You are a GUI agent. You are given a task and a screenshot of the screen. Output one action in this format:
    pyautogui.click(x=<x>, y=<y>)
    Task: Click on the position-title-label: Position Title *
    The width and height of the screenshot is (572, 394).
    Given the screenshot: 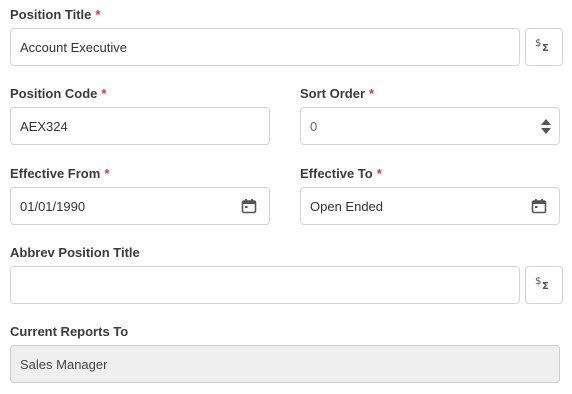 What is the action you would take?
    pyautogui.click(x=55, y=14)
    